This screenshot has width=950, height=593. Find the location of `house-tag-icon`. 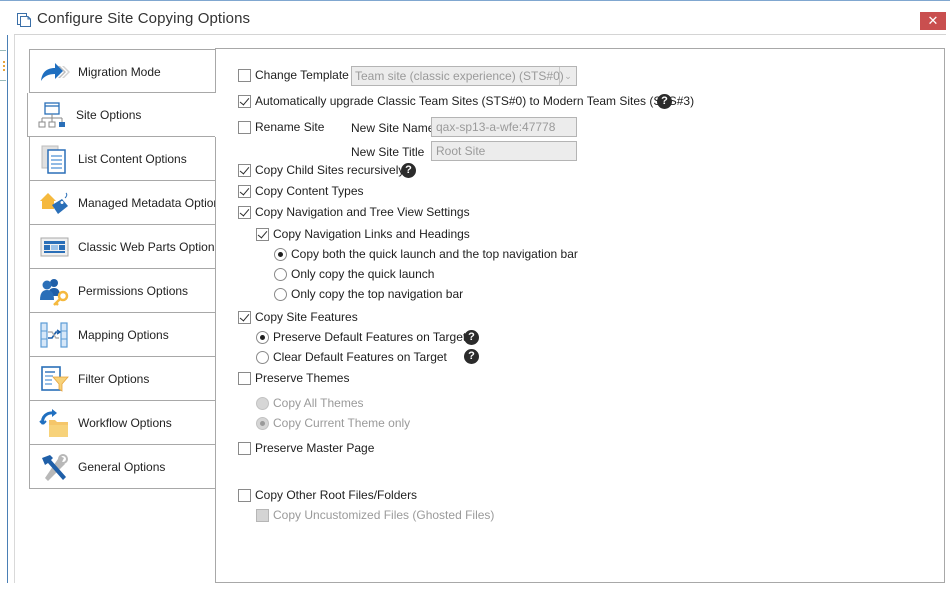

house-tag-icon is located at coordinates (54, 203).